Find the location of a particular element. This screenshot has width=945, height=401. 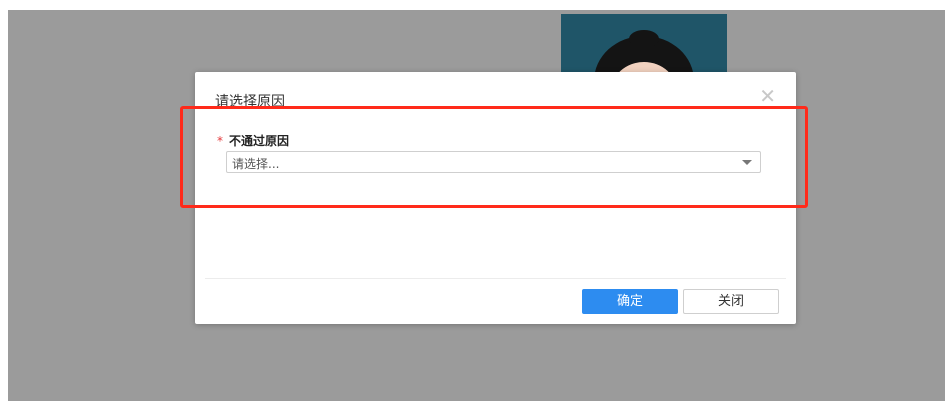

portrait-photo is located at coordinates (644, 44).